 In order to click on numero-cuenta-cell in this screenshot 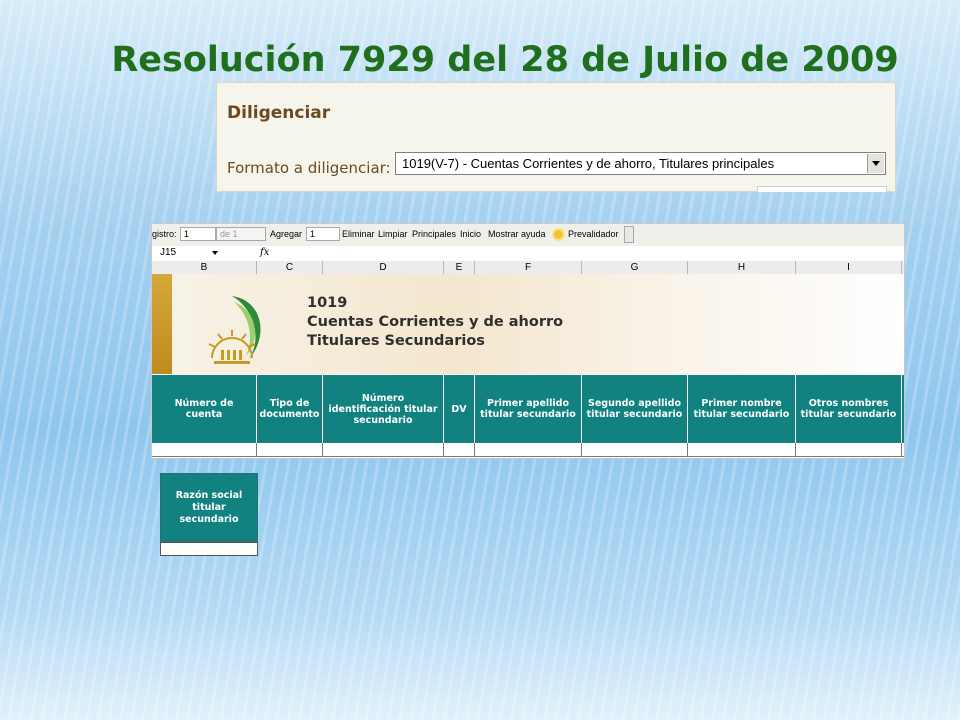, I will do `click(204, 449)`.